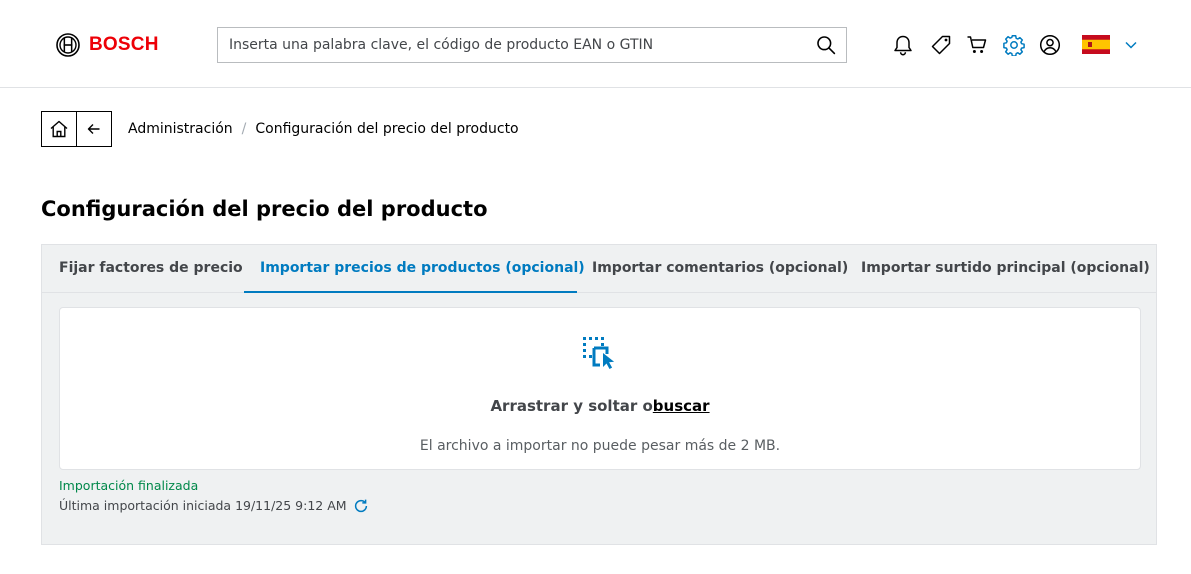 This screenshot has width=1191, height=574. I want to click on back-button, so click(94, 129).